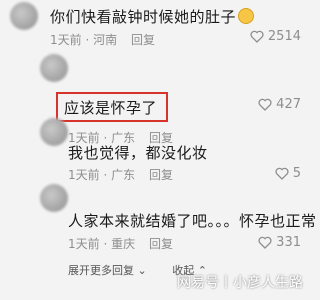 This screenshot has width=320, height=300. I want to click on comment-text: 你们快看敲钟时候她的肚子, so click(152, 16).